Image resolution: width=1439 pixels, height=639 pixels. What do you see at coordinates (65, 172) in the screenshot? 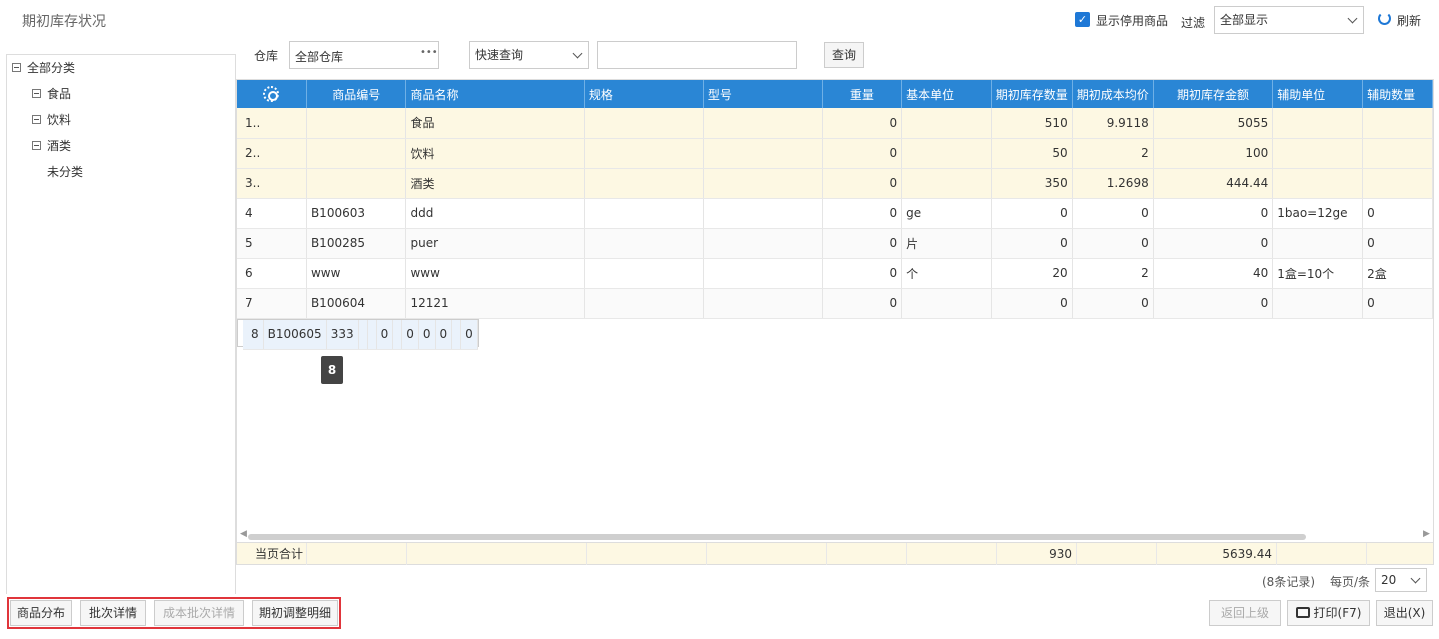
I see `tree-item-uncategorized: 未分类` at bounding box center [65, 172].